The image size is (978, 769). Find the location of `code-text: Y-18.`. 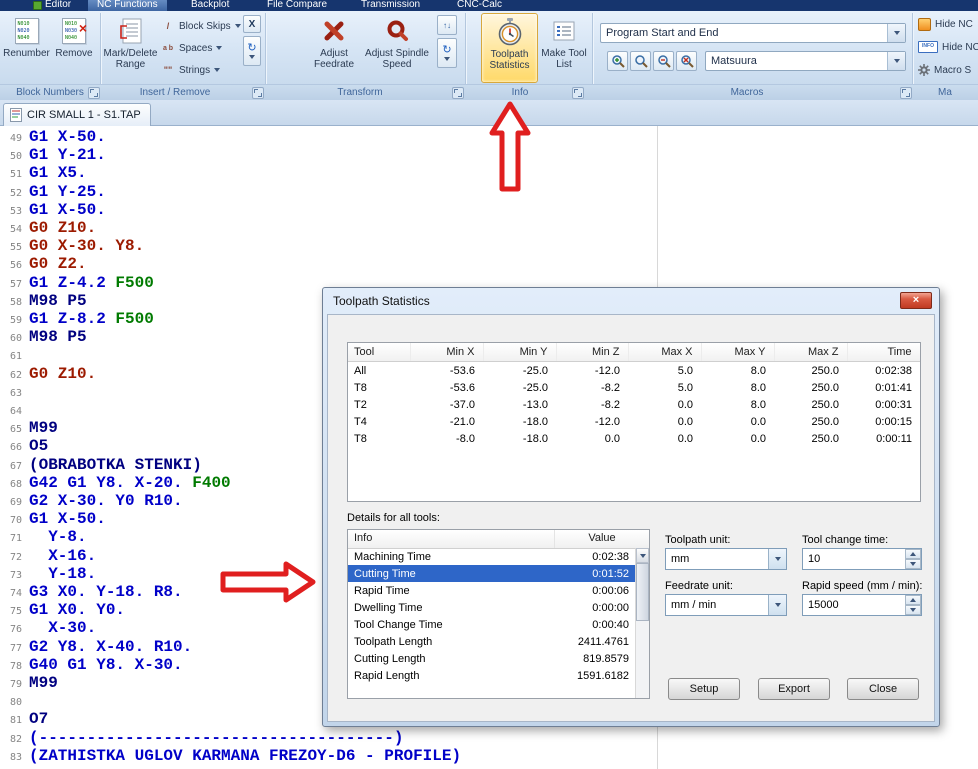

code-text: Y-18. is located at coordinates (62, 574).